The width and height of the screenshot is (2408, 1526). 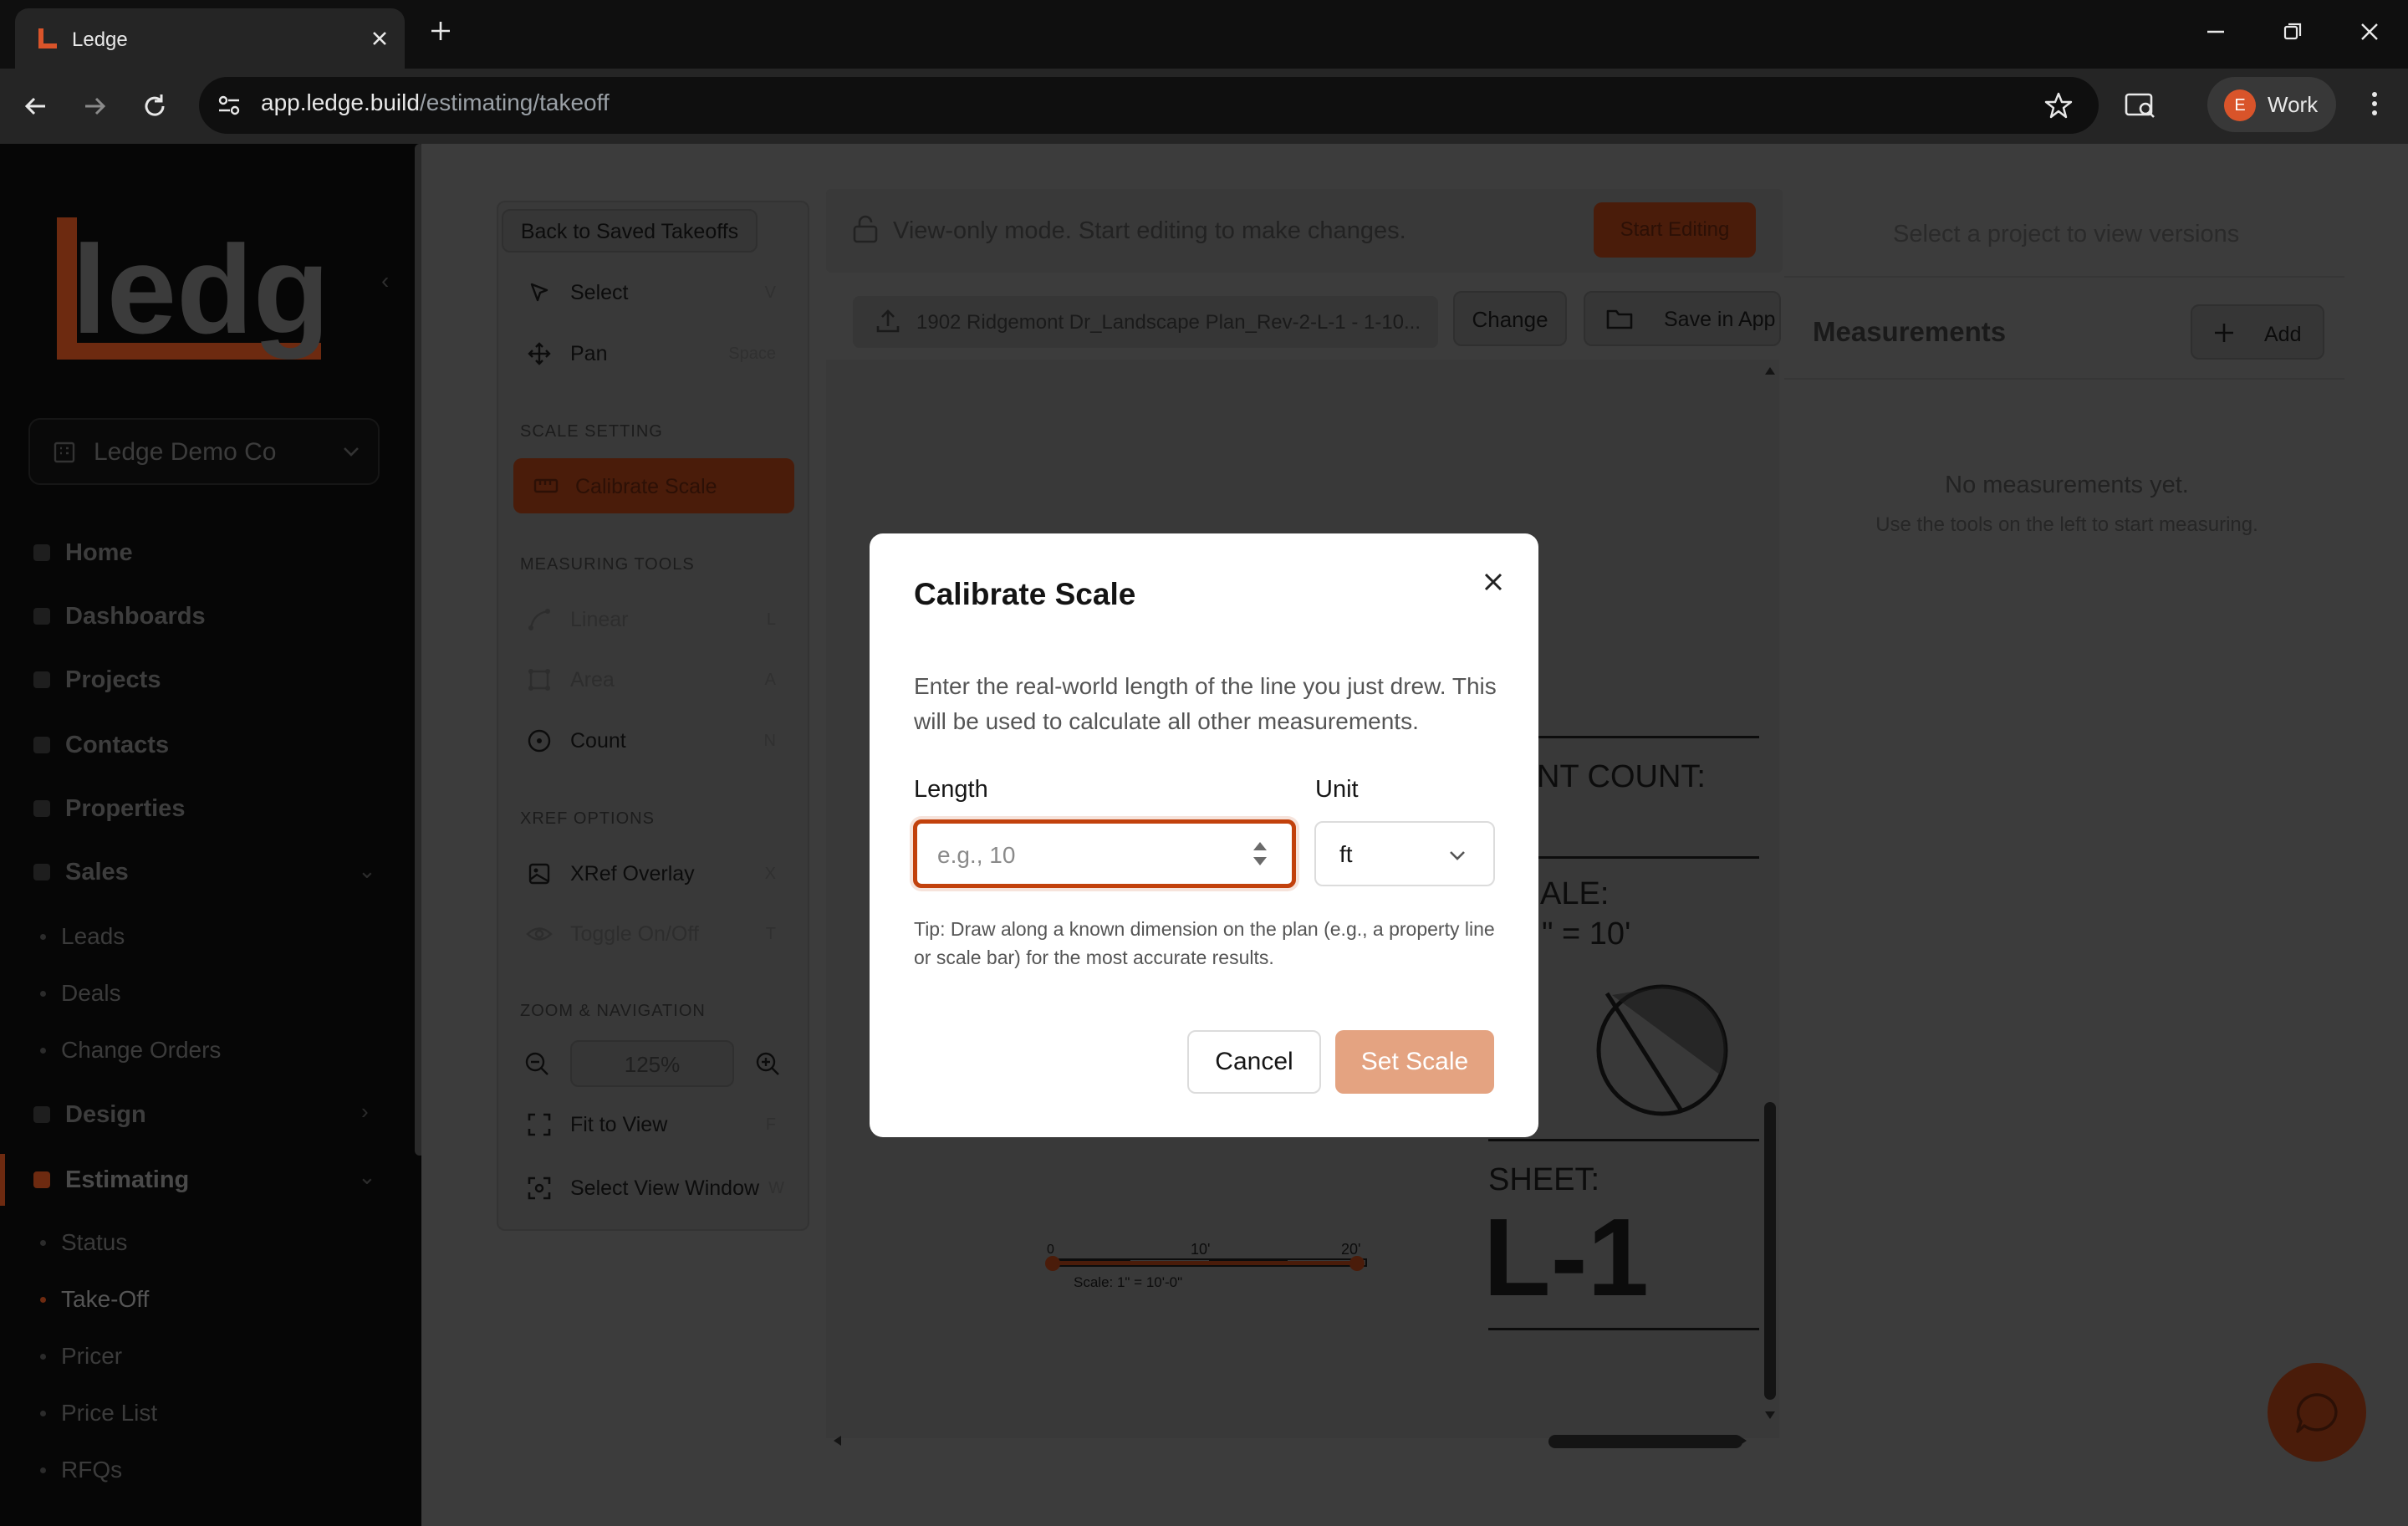 What do you see at coordinates (1619, 318) in the screenshot?
I see `folder-icon` at bounding box center [1619, 318].